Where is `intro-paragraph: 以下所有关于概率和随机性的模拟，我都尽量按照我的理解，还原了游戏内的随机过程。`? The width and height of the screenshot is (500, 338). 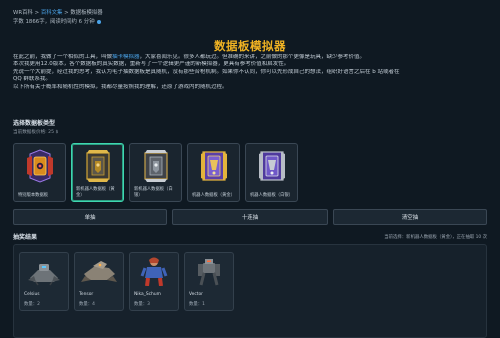
intro-paragraph: 以下所有关于概率和随机性的模拟，我都尽量按照我的理解，还原了游戏内的随机过程。 is located at coordinates (120, 86).